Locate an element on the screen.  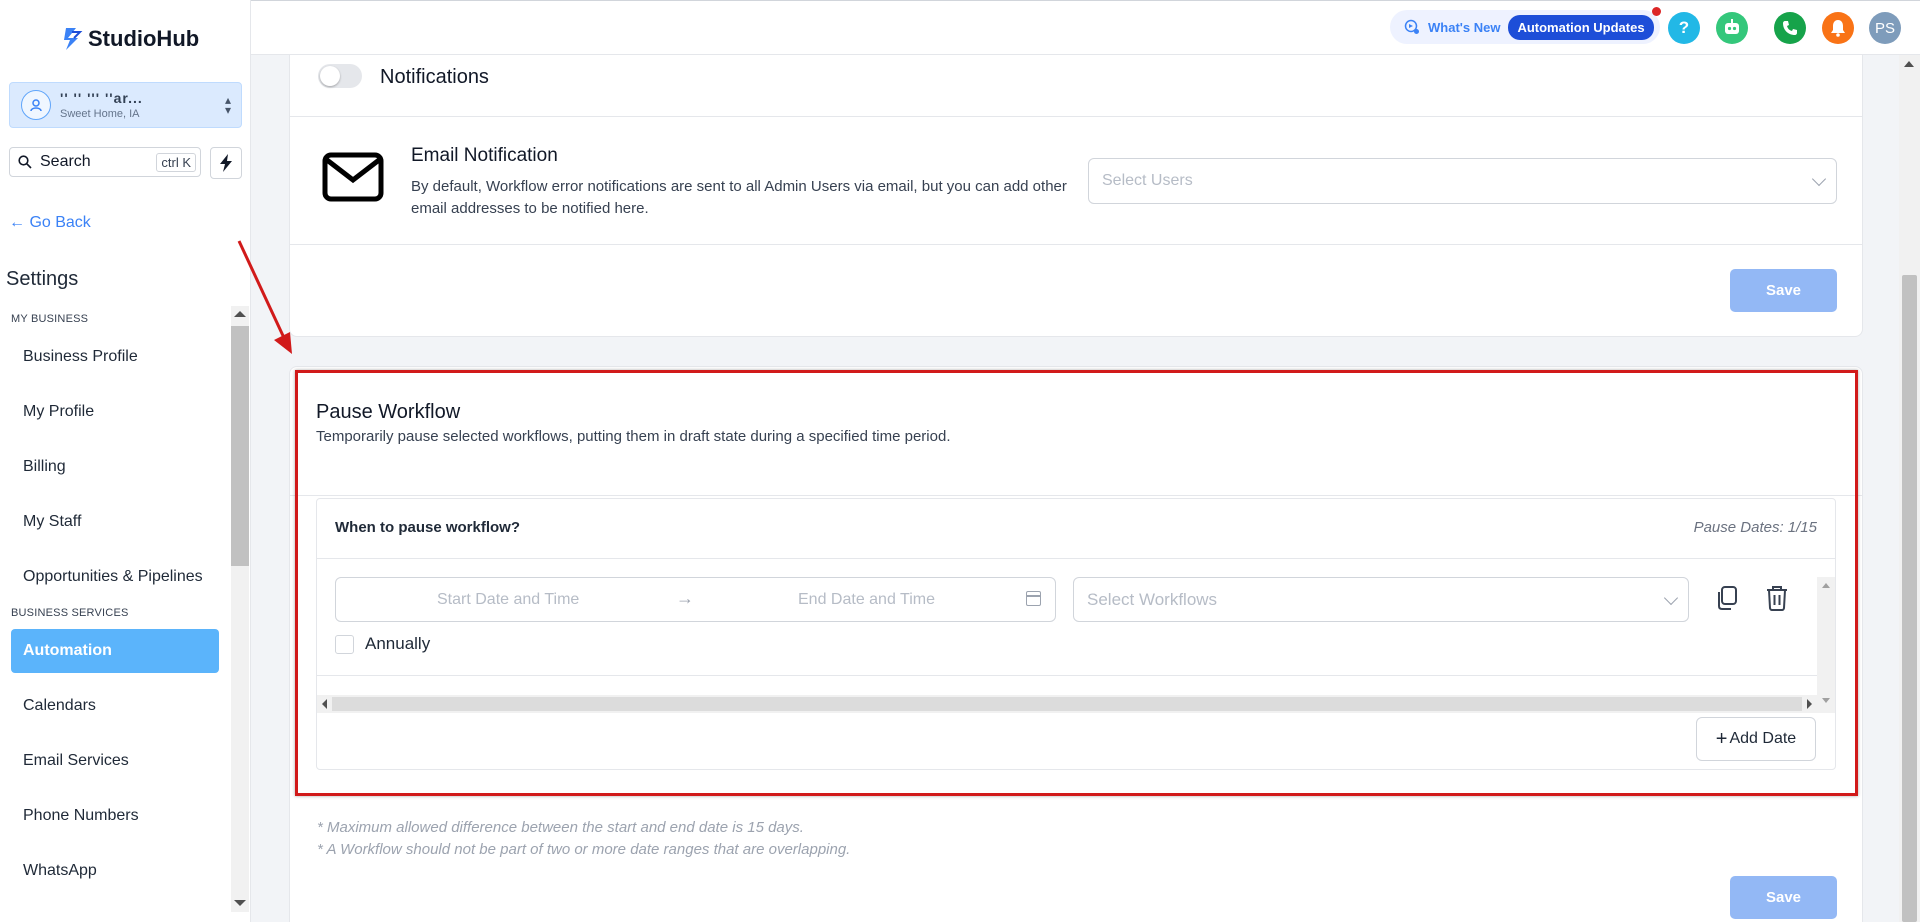
dates-horizontal-scrollbar is located at coordinates (1067, 704).